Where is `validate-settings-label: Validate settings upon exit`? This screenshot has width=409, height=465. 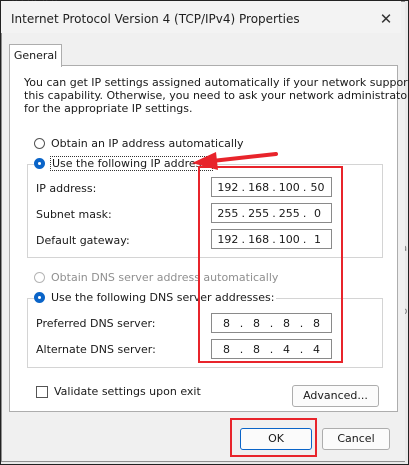 validate-settings-label: Validate settings upon exit is located at coordinates (127, 391).